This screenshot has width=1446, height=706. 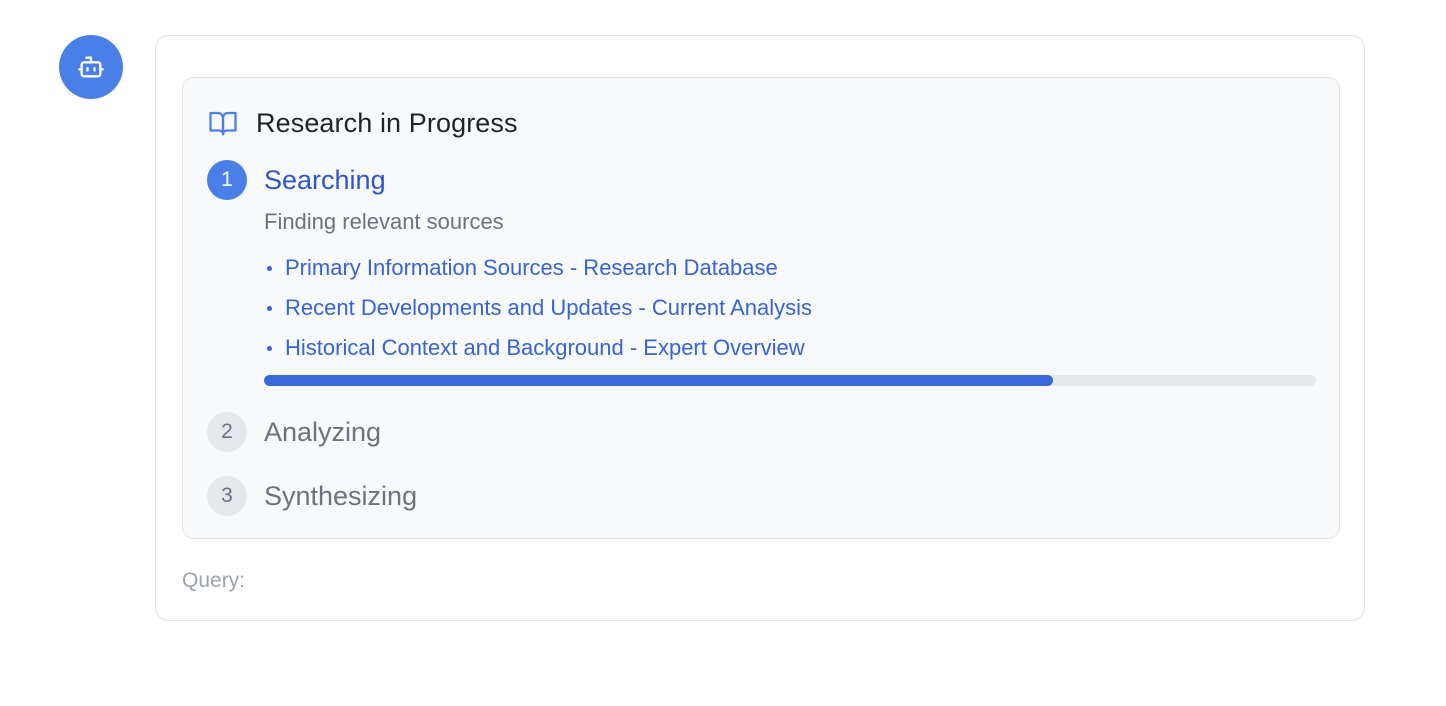 I want to click on book-open-icon, so click(x=223, y=123).